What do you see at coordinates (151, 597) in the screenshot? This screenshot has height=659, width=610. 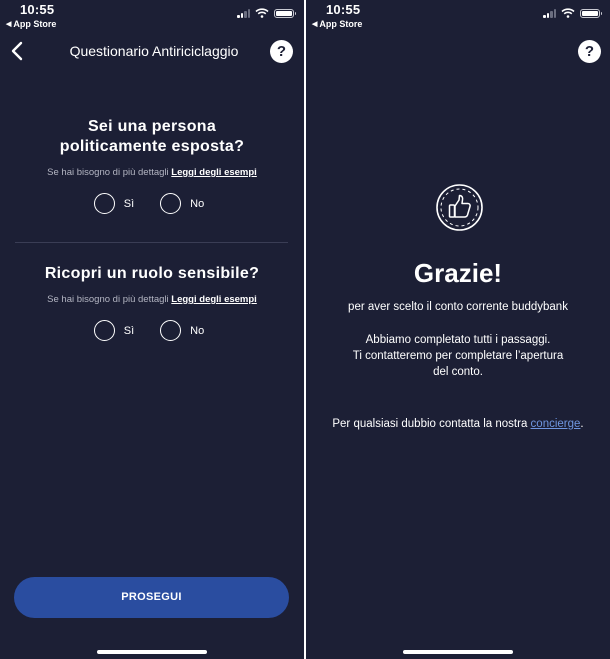 I see `continue-button: PROSEGUI` at bounding box center [151, 597].